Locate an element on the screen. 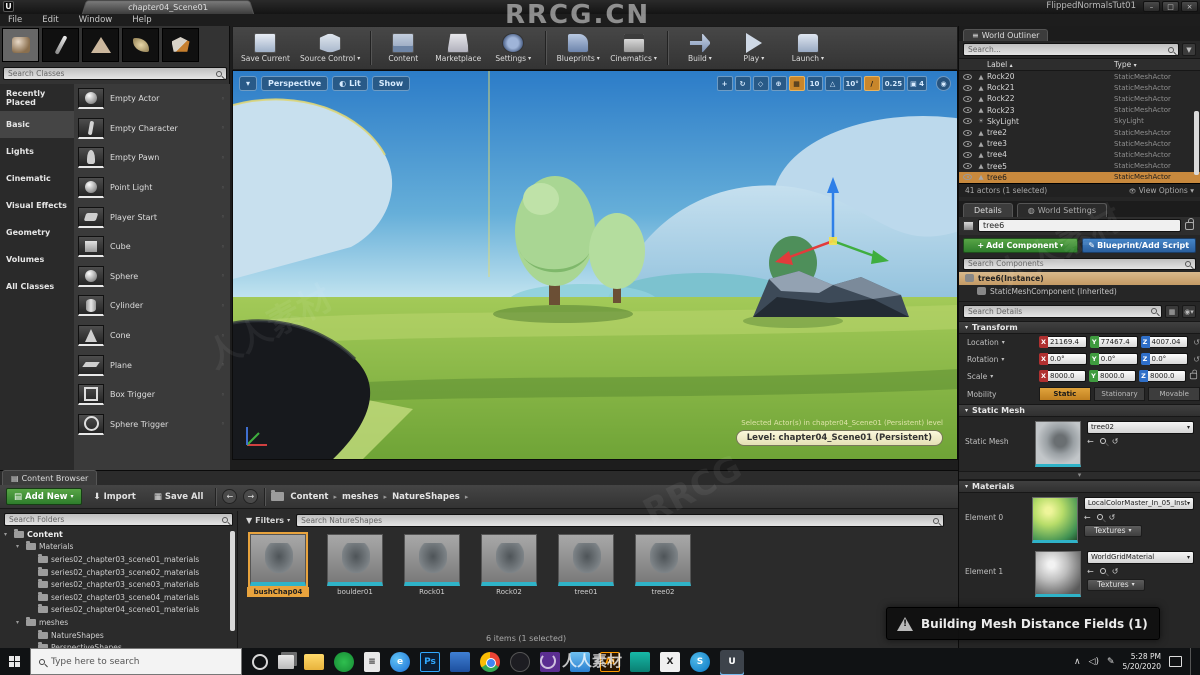 Image resolution: width=1200 pixels, height=675 pixels. back-button: ← is located at coordinates (230, 496).